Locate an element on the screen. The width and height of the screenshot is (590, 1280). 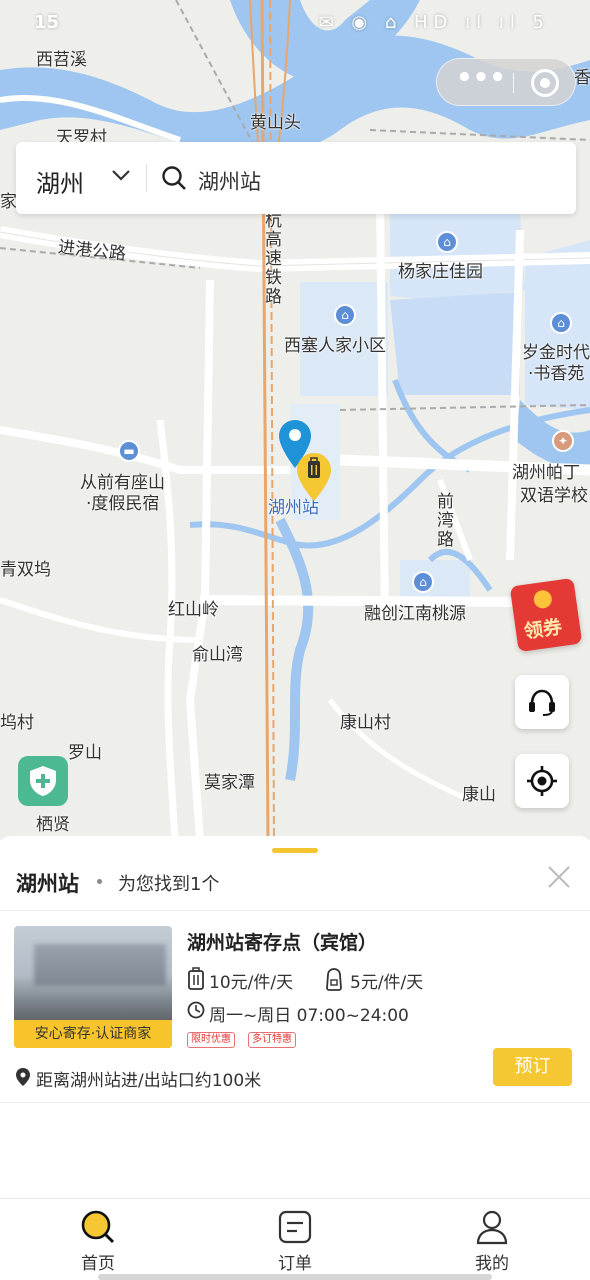
hotel-icon: ▬ is located at coordinates (129, 451).